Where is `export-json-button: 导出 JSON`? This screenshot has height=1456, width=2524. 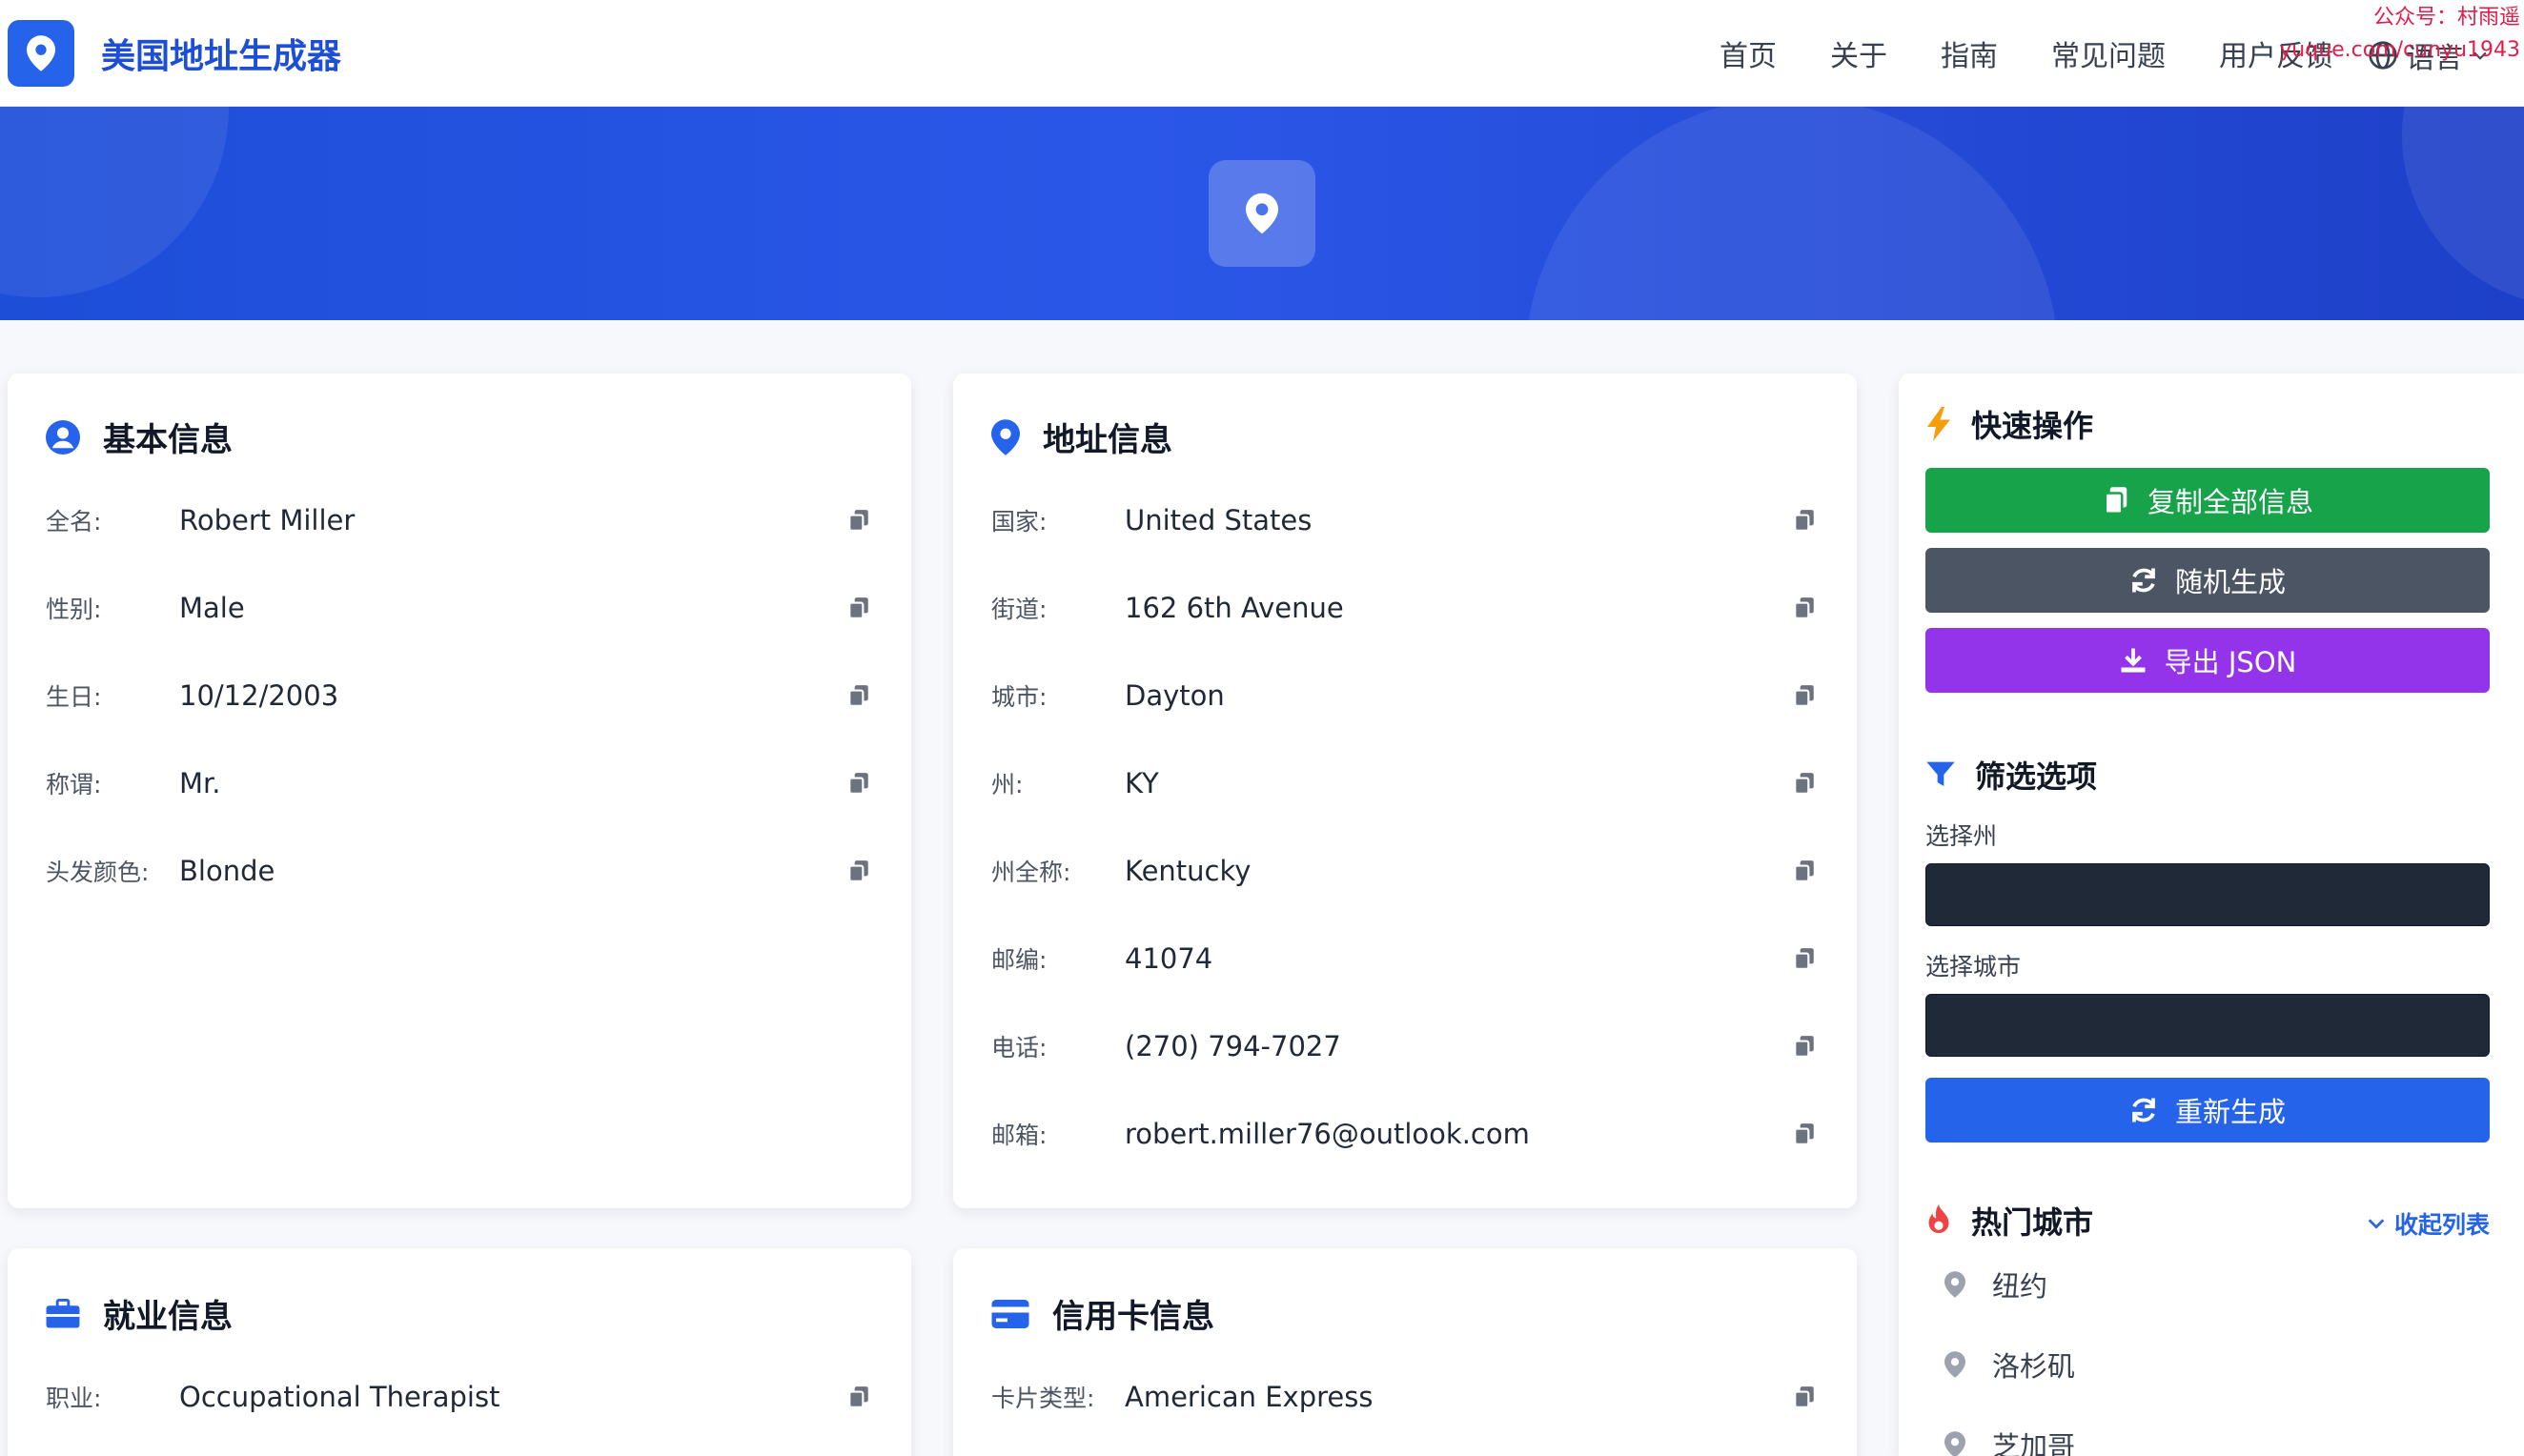 export-json-button: 导出 JSON is located at coordinates (2207, 660).